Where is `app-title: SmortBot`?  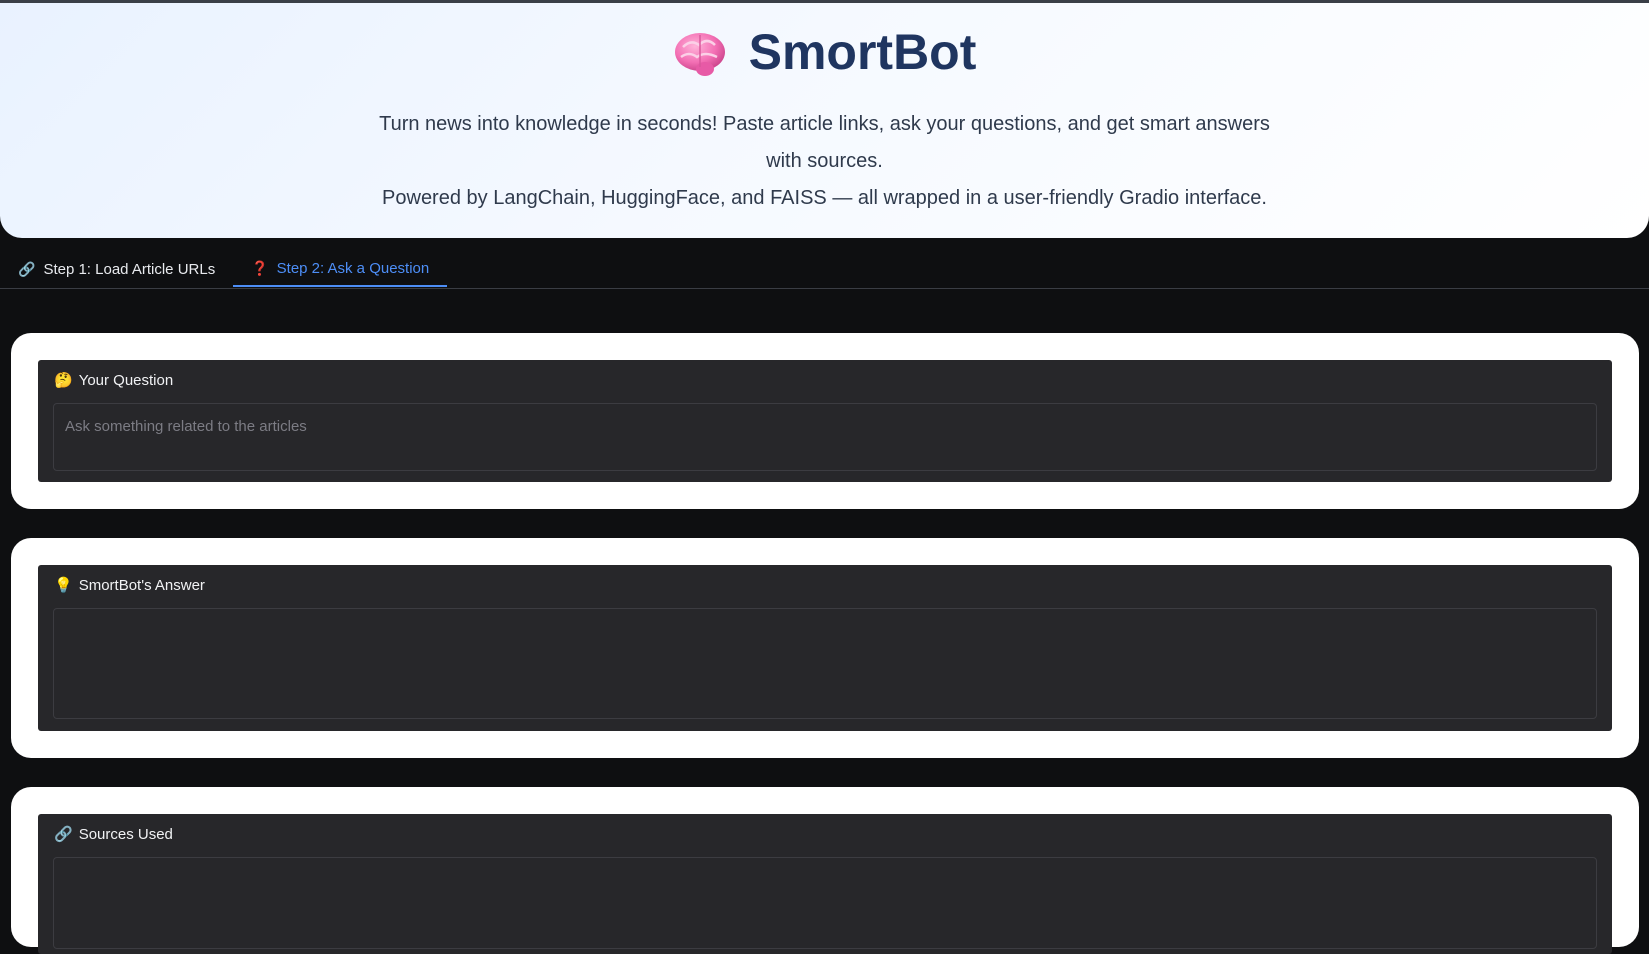
app-title: SmortBot is located at coordinates (862, 52).